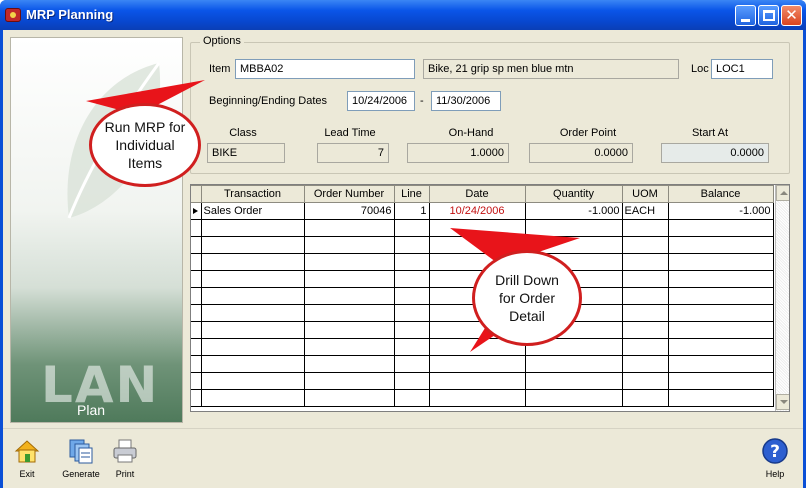 The height and width of the screenshot is (488, 806). What do you see at coordinates (645, 194) in the screenshot?
I see `column-header: UOM` at bounding box center [645, 194].